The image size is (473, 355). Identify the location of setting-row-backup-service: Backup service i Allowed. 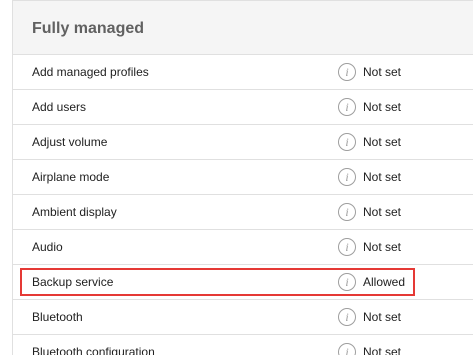
(243, 282).